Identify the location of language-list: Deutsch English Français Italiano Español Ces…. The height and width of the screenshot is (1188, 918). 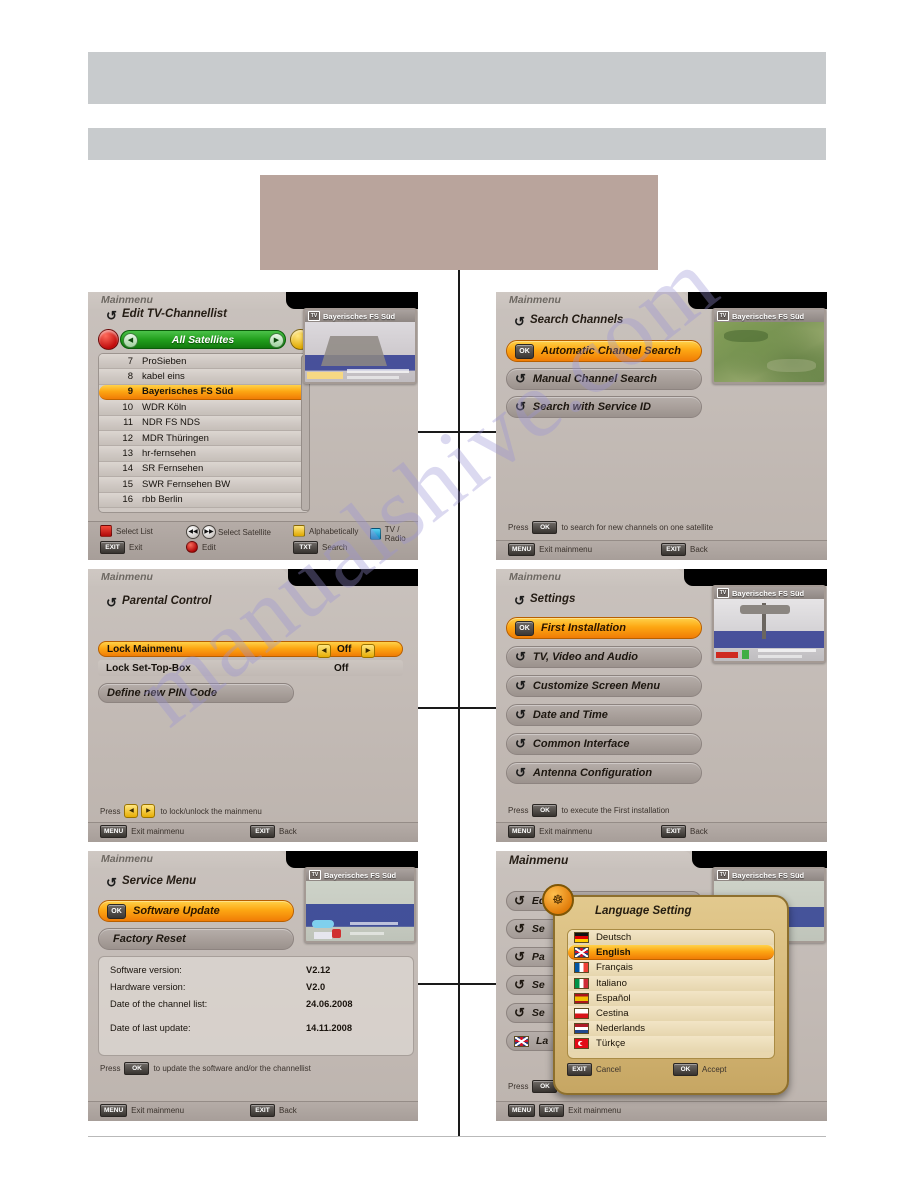
(671, 994).